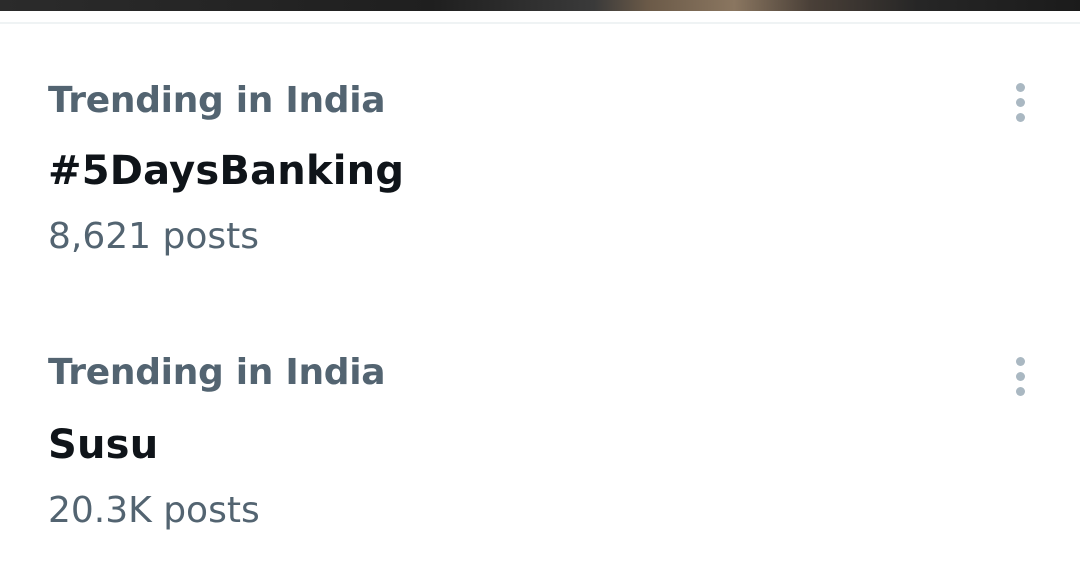 The width and height of the screenshot is (1080, 586). What do you see at coordinates (540, 5) in the screenshot?
I see `media-preview-strip` at bounding box center [540, 5].